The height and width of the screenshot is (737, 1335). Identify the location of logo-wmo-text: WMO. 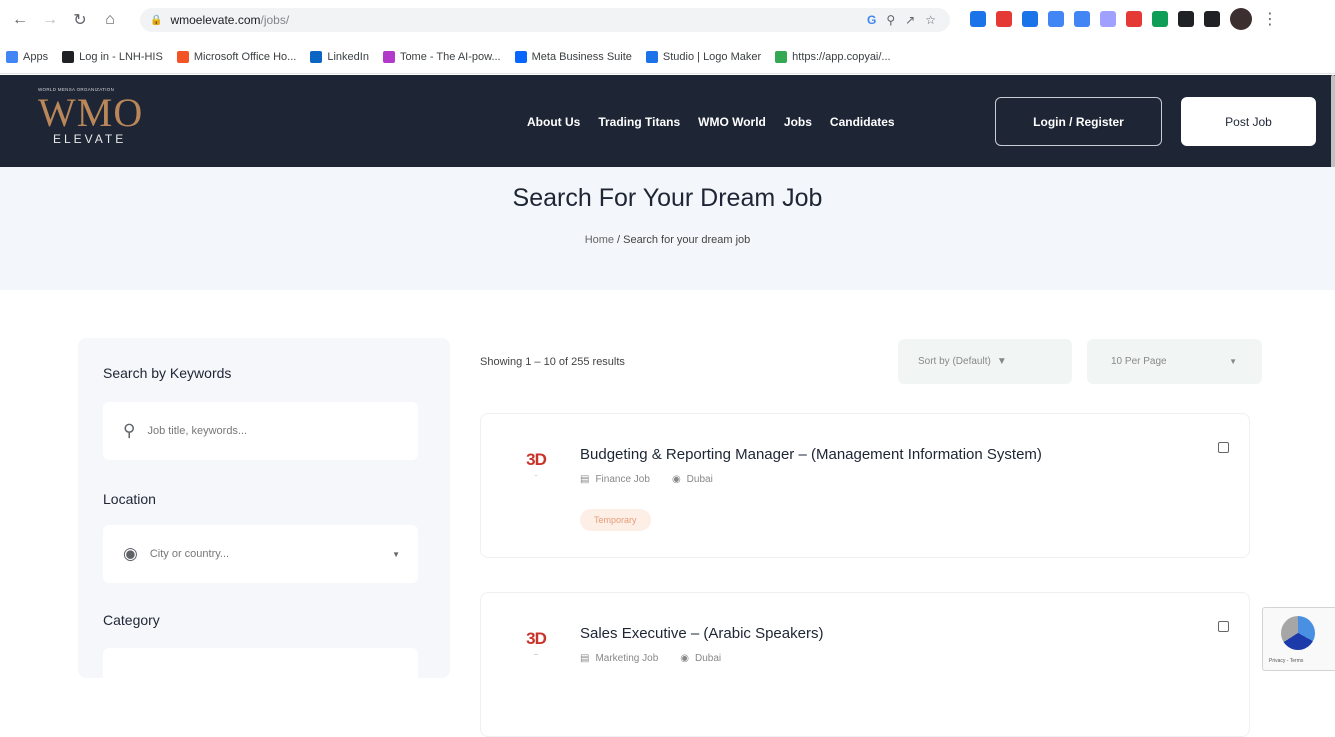
(91, 112).